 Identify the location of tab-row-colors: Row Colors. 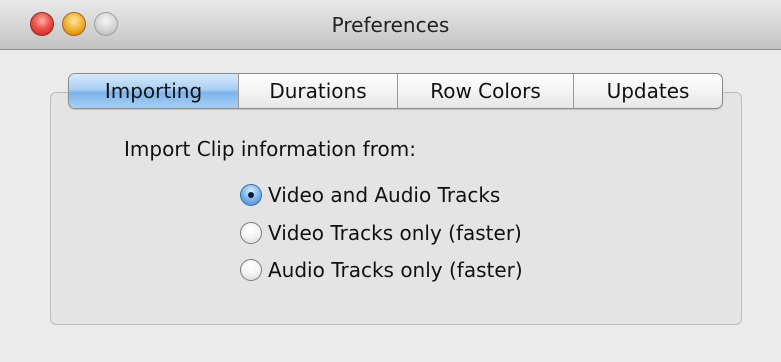
(485, 91).